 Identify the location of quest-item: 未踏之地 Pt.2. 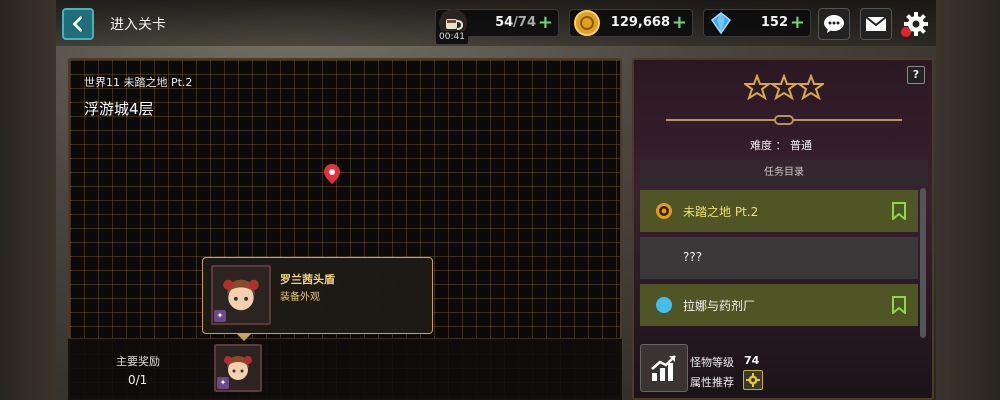
(779, 211).